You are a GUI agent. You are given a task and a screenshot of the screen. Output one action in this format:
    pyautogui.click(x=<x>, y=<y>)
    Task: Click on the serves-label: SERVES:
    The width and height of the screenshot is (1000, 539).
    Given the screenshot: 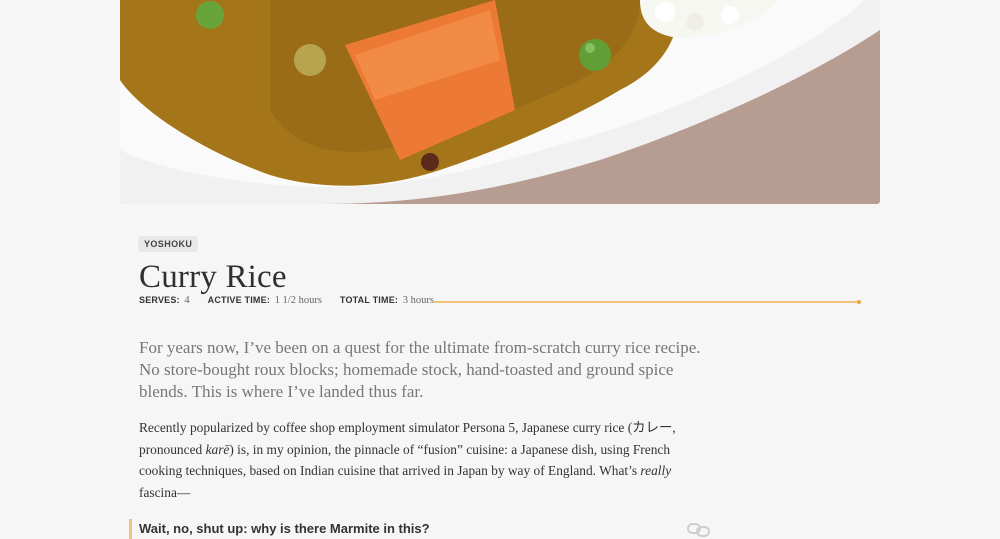 What is the action you would take?
    pyautogui.click(x=159, y=300)
    